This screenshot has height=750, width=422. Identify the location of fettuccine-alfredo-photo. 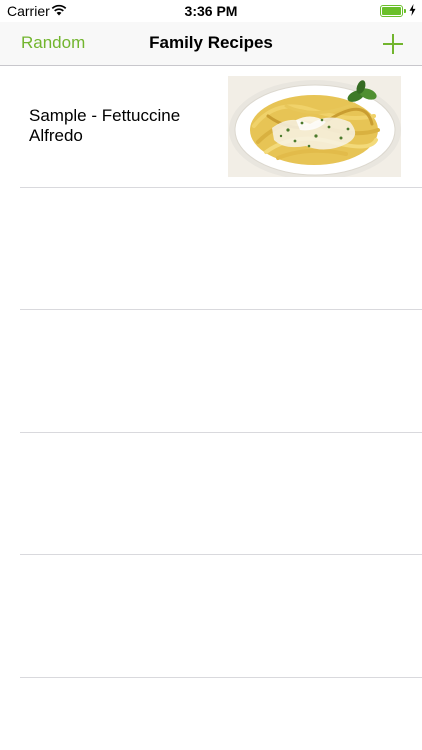
(314, 126).